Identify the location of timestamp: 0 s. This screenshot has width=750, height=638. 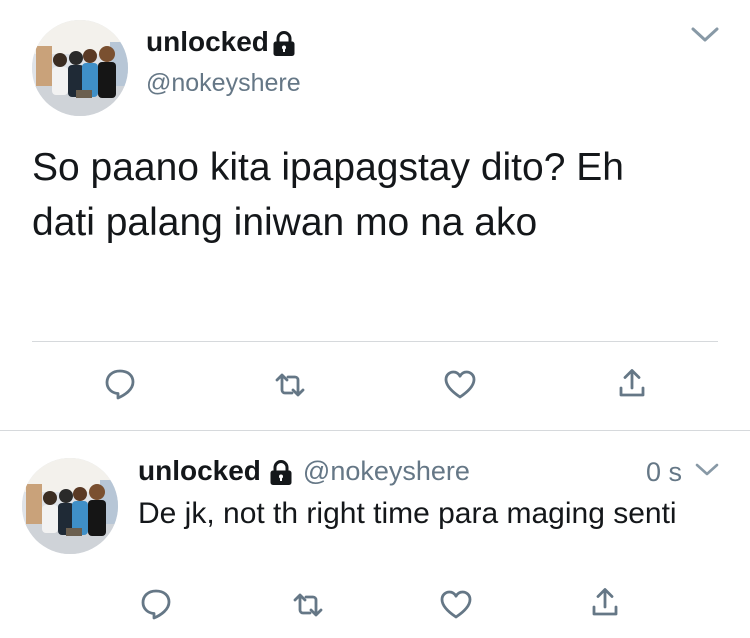
(664, 472).